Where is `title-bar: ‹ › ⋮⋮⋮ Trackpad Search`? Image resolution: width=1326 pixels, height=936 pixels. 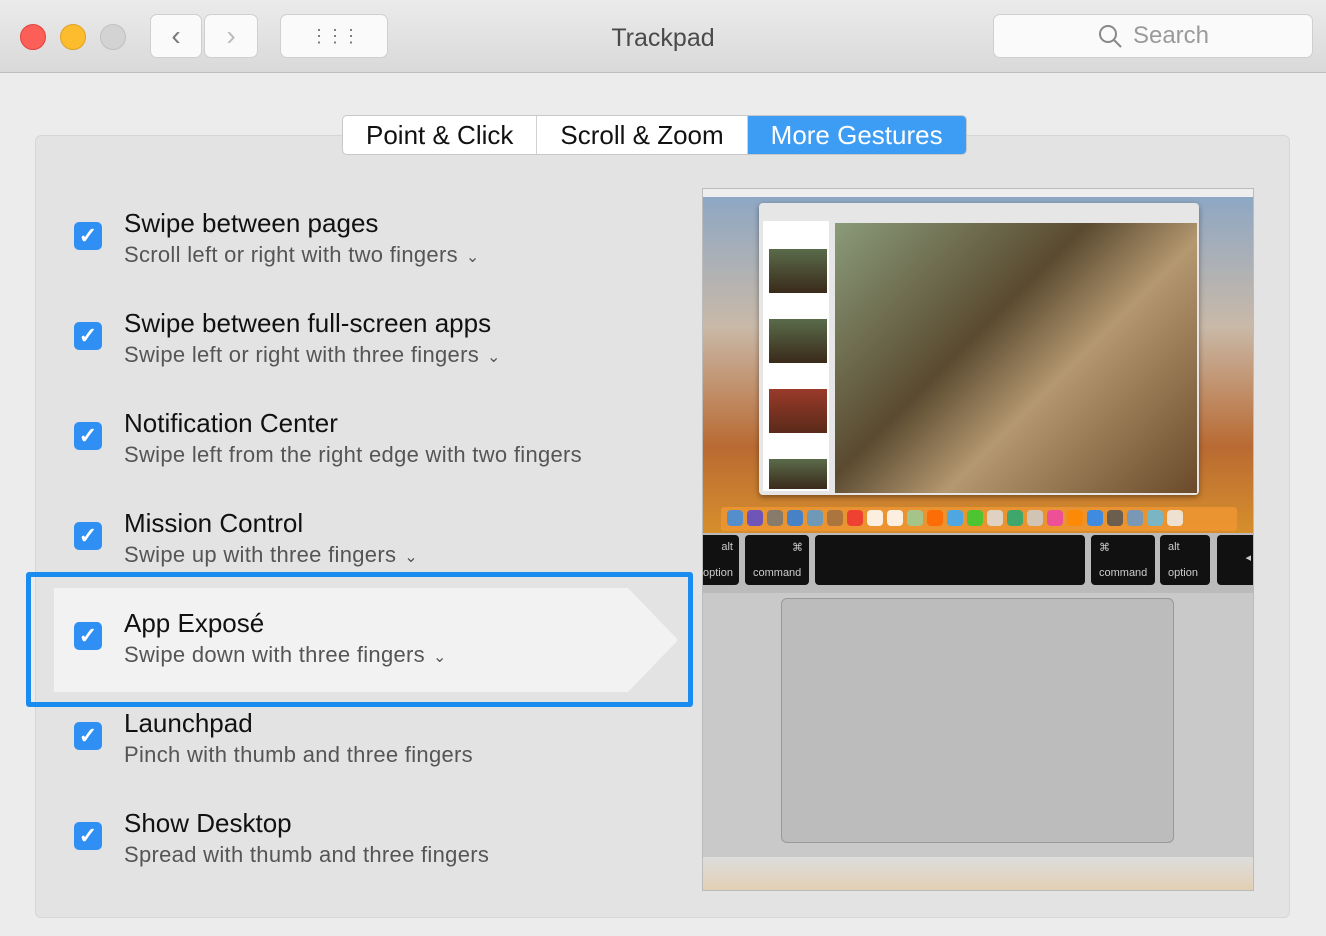 title-bar: ‹ › ⋮⋮⋮ Trackpad Search is located at coordinates (663, 36).